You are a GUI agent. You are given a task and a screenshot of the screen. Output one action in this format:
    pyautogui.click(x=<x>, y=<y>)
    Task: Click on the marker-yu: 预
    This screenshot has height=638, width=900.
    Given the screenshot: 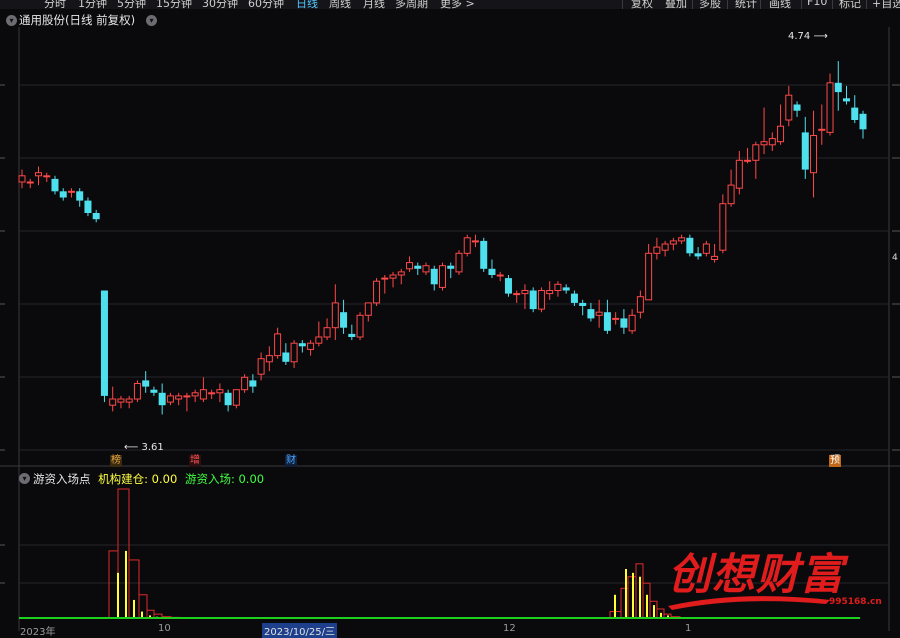 What is the action you would take?
    pyautogui.click(x=835, y=461)
    